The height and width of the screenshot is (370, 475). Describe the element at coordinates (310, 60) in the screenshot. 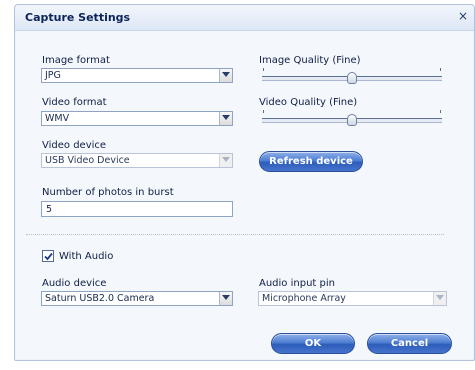

I see `image-quality-label: Image Quality (Fine)` at that location.